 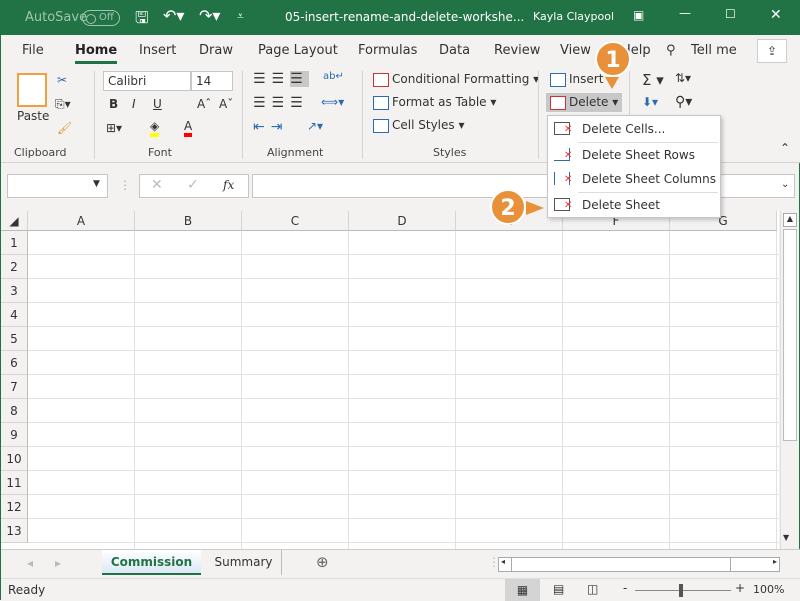 What do you see at coordinates (503, 561) in the screenshot?
I see `scroll-left-icon: ◂` at bounding box center [503, 561].